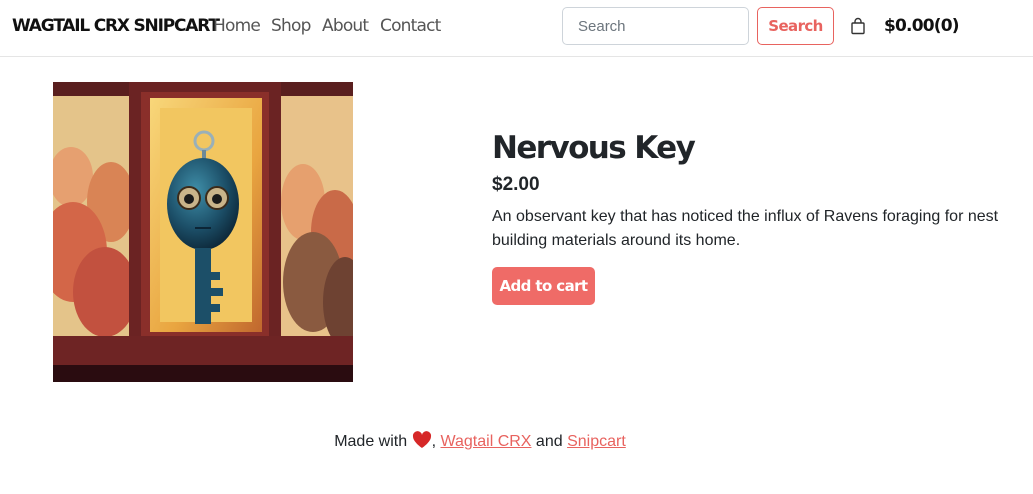 The width and height of the screenshot is (1033, 494). What do you see at coordinates (596, 441) in the screenshot?
I see `snipcart-link: Snipcart` at bounding box center [596, 441].